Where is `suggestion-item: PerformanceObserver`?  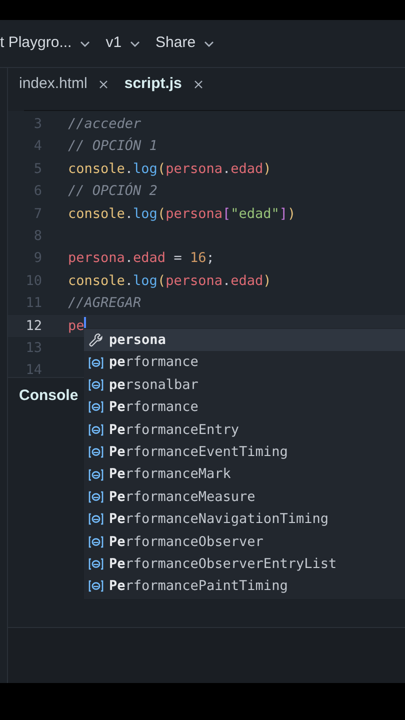
suggestion-item: PerformanceObserver is located at coordinates (244, 541).